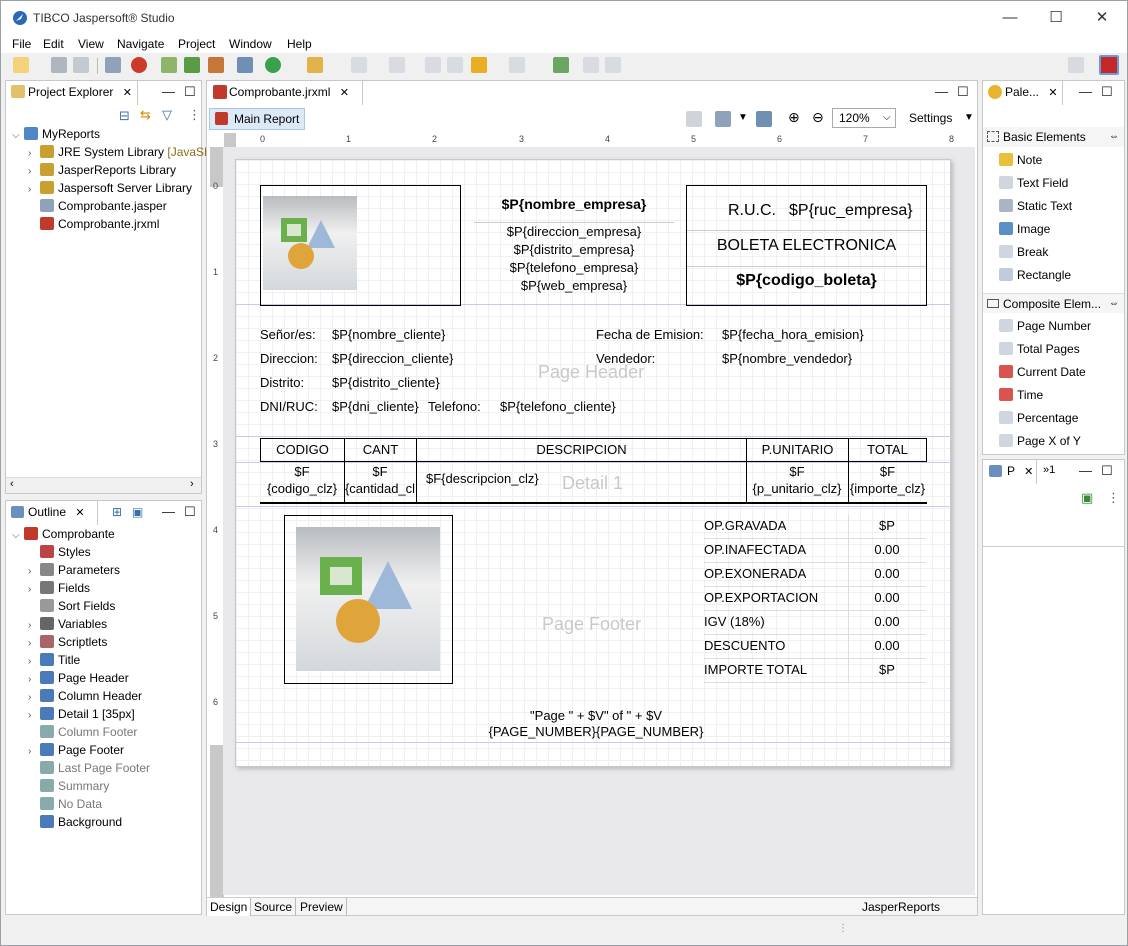 The image size is (1128, 946). What do you see at coordinates (302, 450) in the screenshot?
I see `col-header-codigo: CODIGO` at bounding box center [302, 450].